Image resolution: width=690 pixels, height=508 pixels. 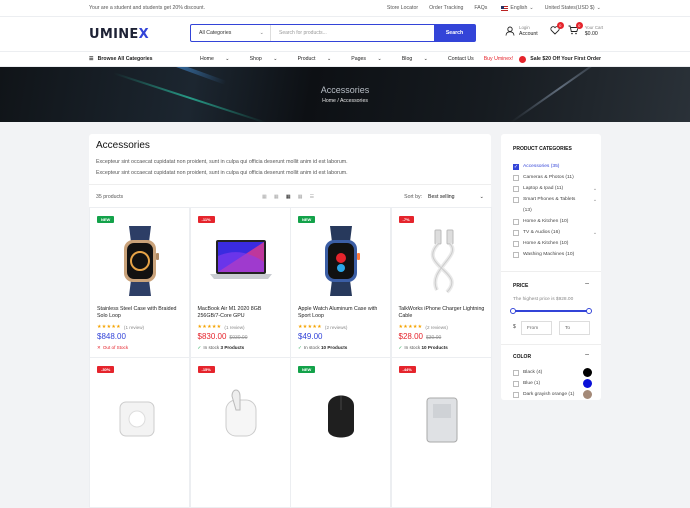 I want to click on product-card: -15%, so click(x=240, y=432).